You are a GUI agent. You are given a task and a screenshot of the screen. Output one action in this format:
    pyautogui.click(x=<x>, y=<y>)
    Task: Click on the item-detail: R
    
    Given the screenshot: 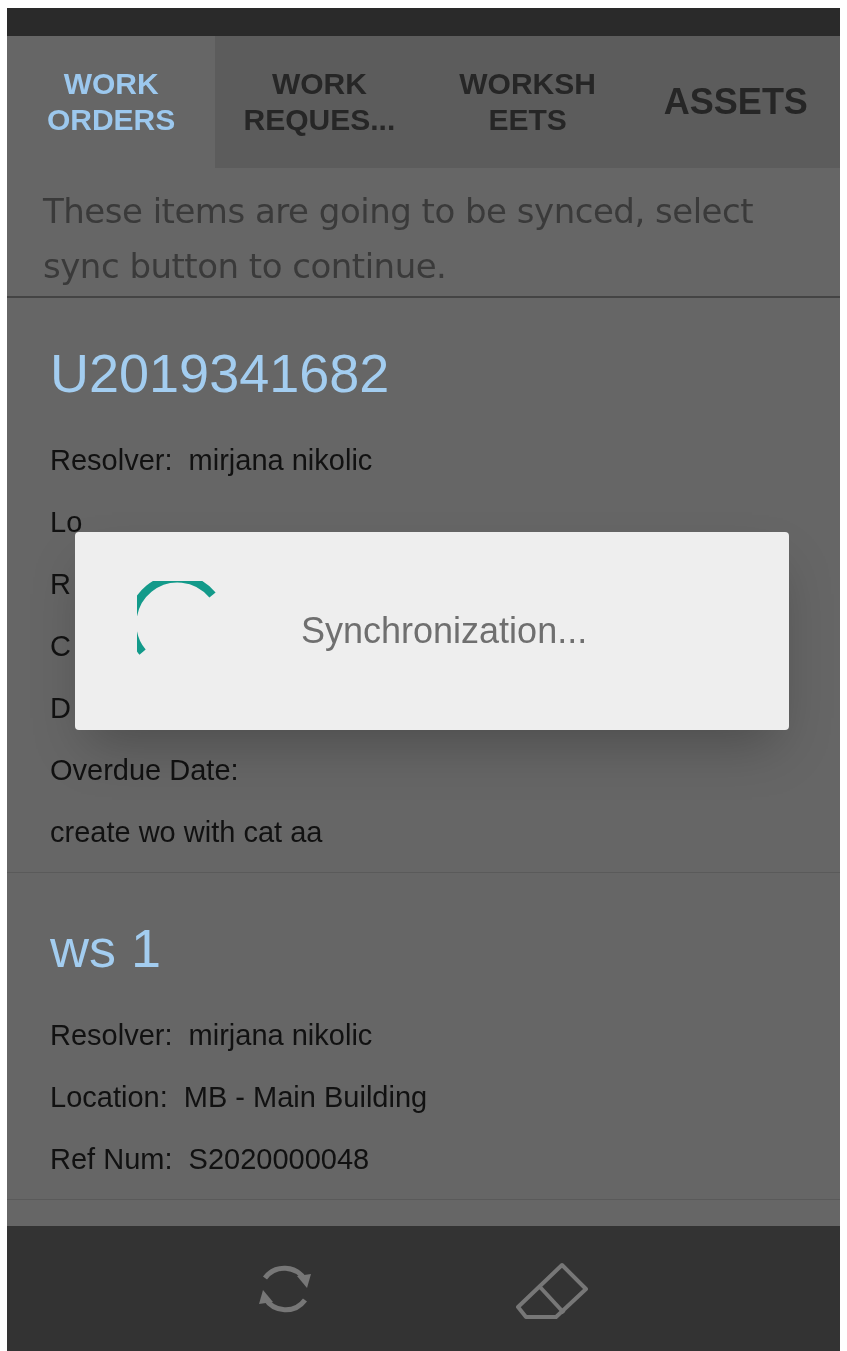 What is the action you would take?
    pyautogui.click(x=60, y=585)
    